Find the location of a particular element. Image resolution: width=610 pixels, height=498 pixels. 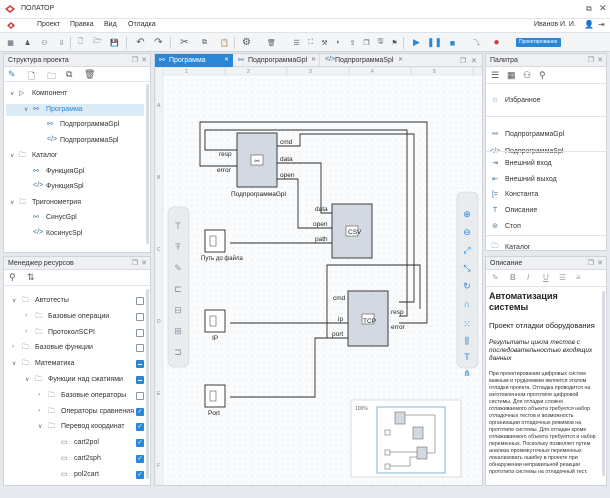

scrollbar is located at coordinates (147, 384).